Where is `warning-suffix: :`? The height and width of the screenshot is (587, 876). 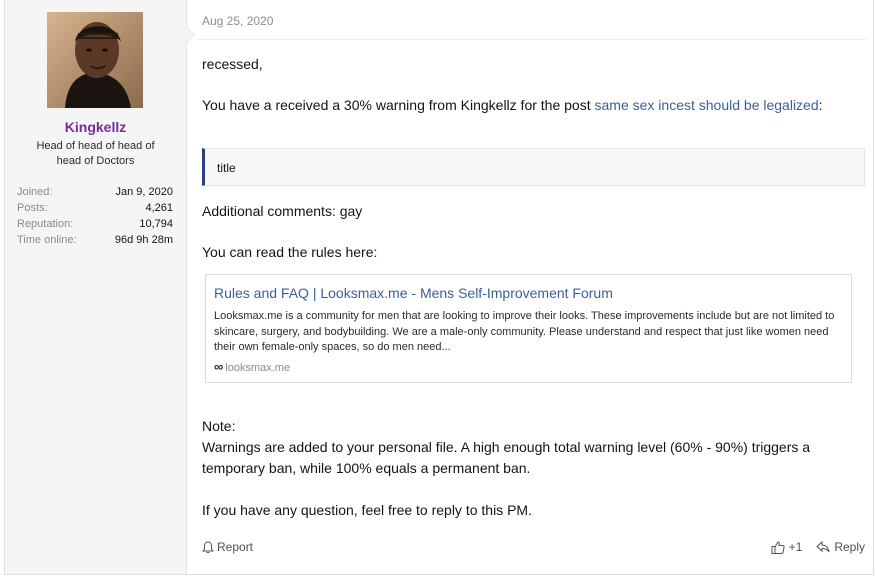
warning-suffix: : is located at coordinates (820, 105).